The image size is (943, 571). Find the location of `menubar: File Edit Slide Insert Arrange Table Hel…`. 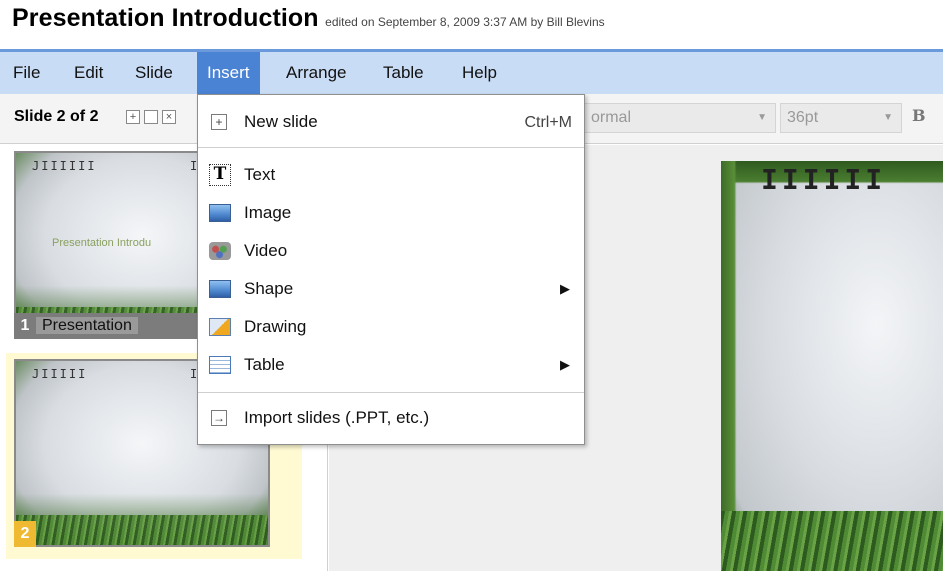

menubar: File Edit Slide Insert Arrange Table Hel… is located at coordinates (471, 71).